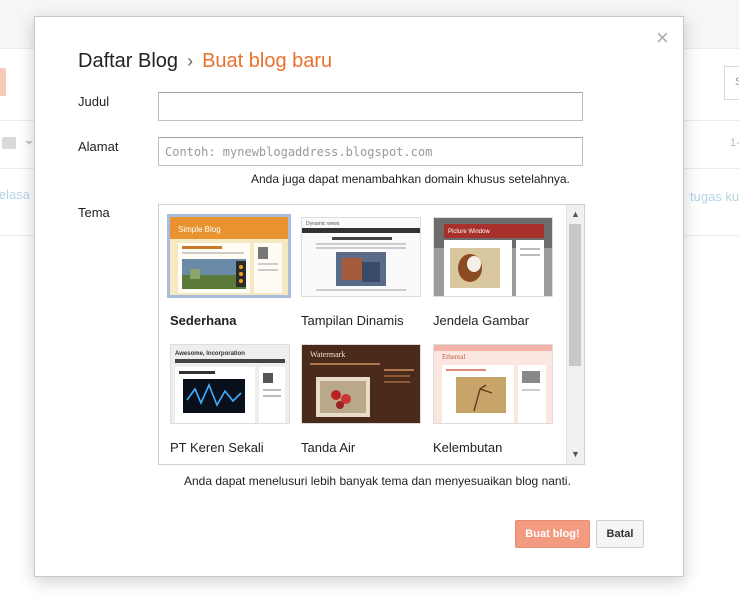 The height and width of the screenshot is (610, 739). I want to click on theme-thumbnail: Picture Window, so click(493, 257).